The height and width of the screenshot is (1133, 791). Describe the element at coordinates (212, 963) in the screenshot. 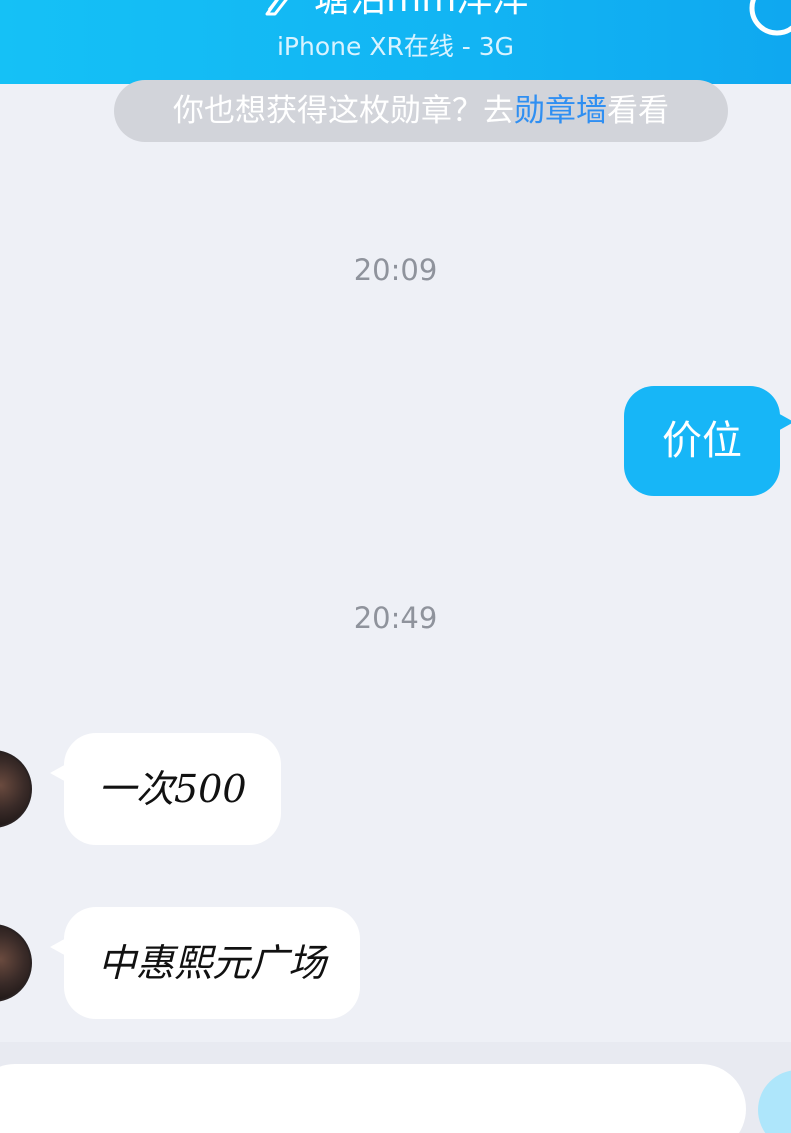

I see `message-text: 中惠熙元广场` at that location.